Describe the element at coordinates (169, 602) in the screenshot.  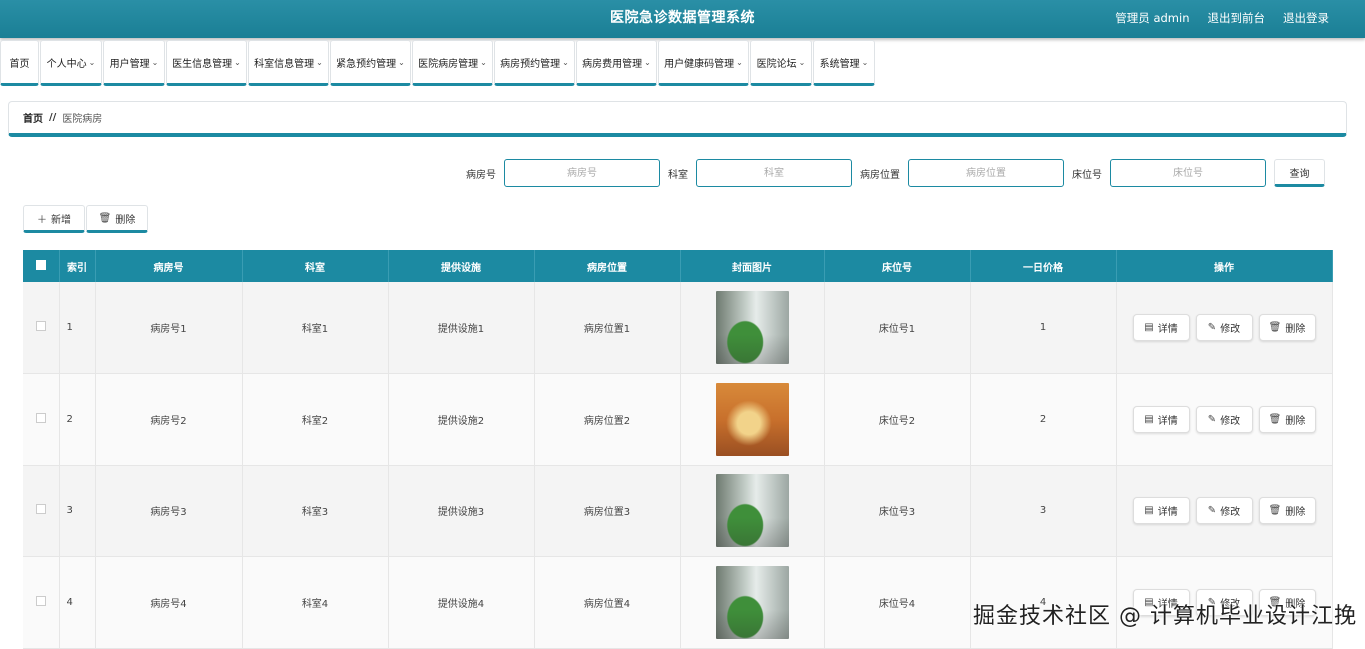
I see `cell-room: 病房号4` at that location.